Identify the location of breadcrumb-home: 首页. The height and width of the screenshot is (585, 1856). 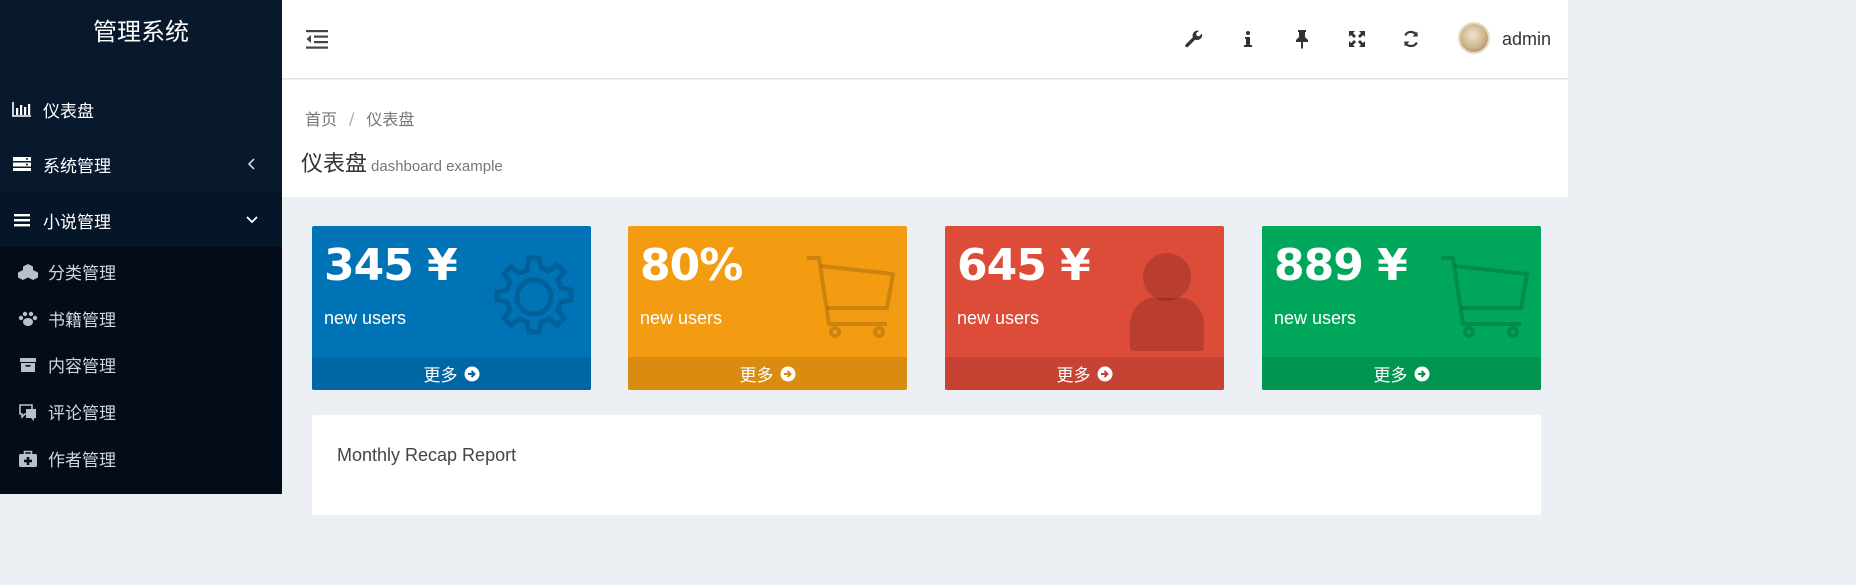
(321, 118).